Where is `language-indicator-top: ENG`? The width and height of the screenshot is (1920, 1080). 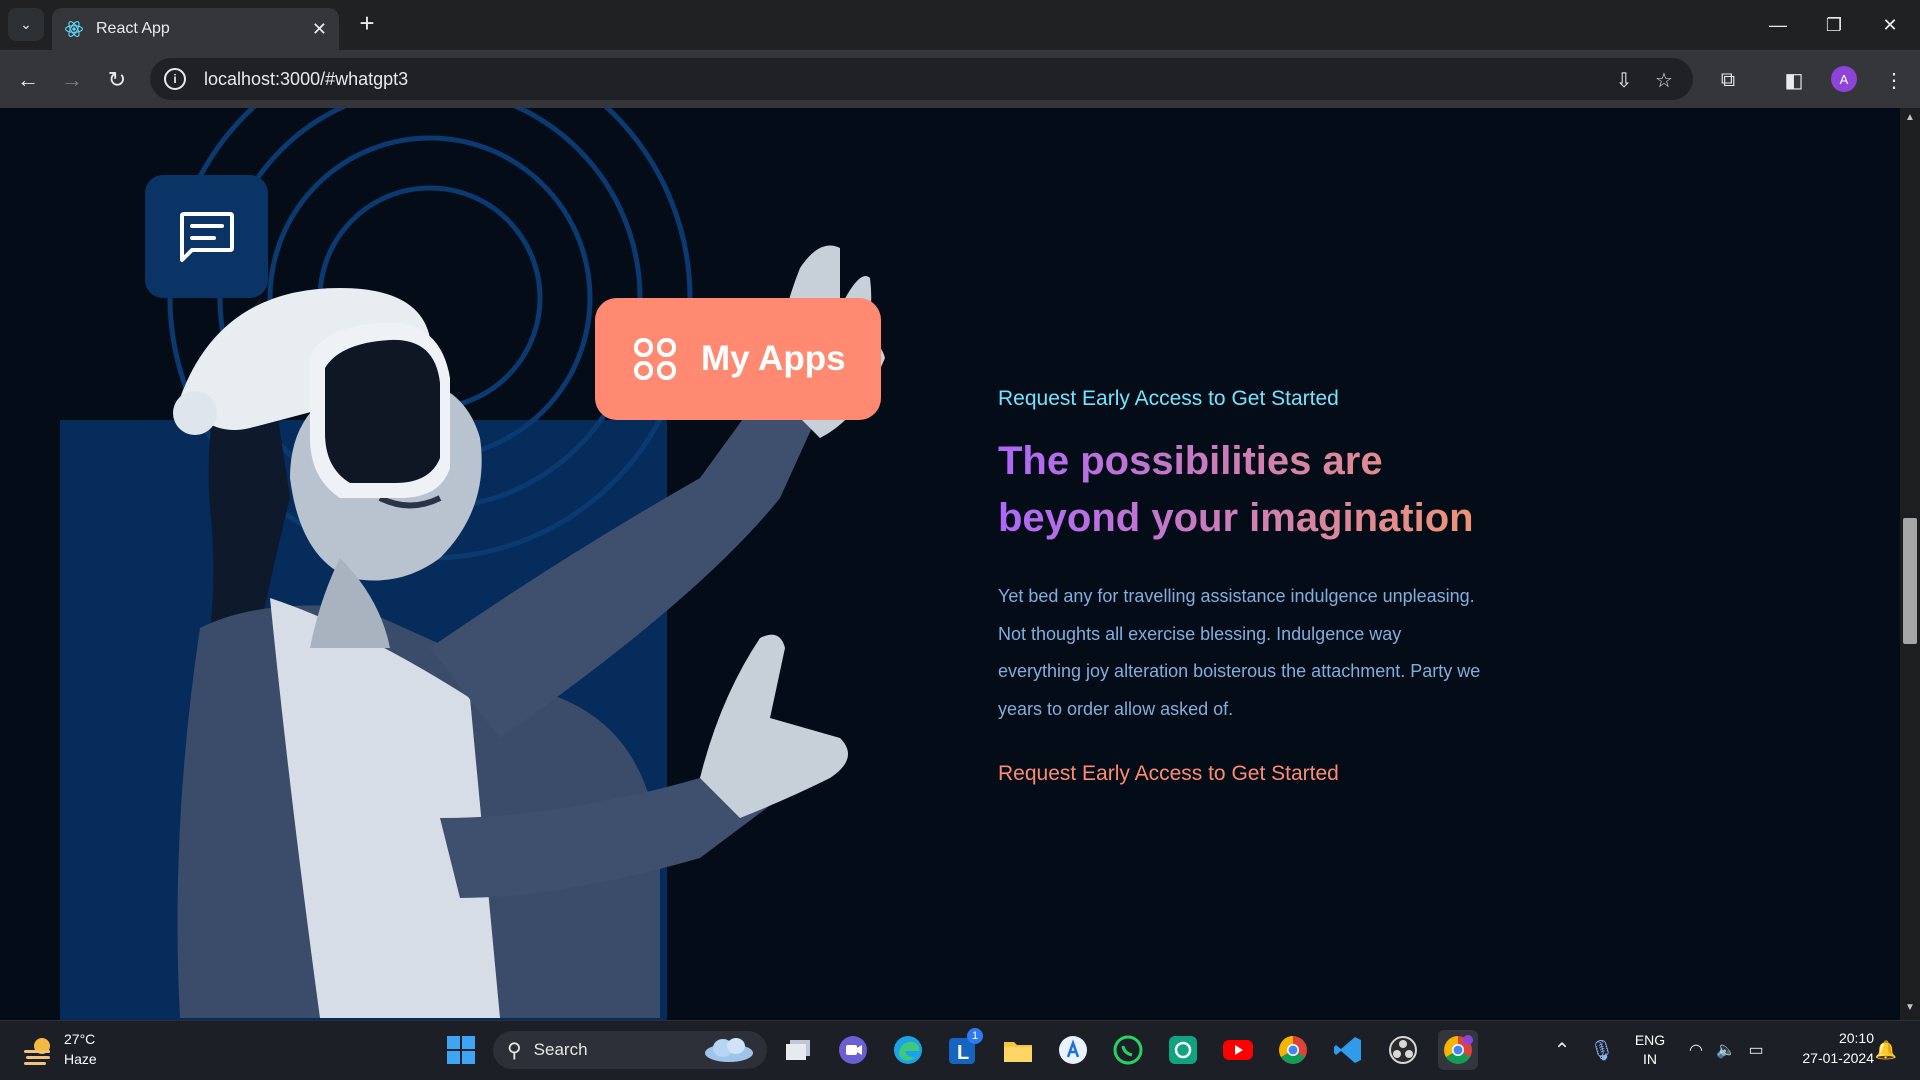
language-indicator-top: ENG is located at coordinates (1650, 1040).